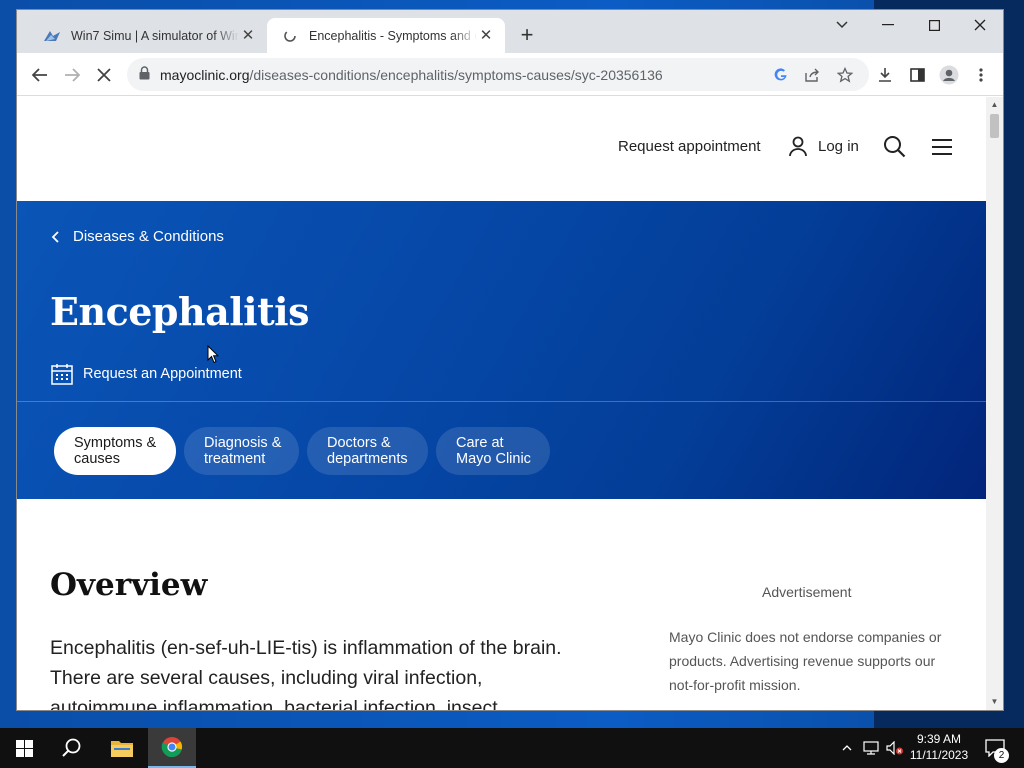  What do you see at coordinates (290, 36) in the screenshot?
I see `loading-spinner-icon` at bounding box center [290, 36].